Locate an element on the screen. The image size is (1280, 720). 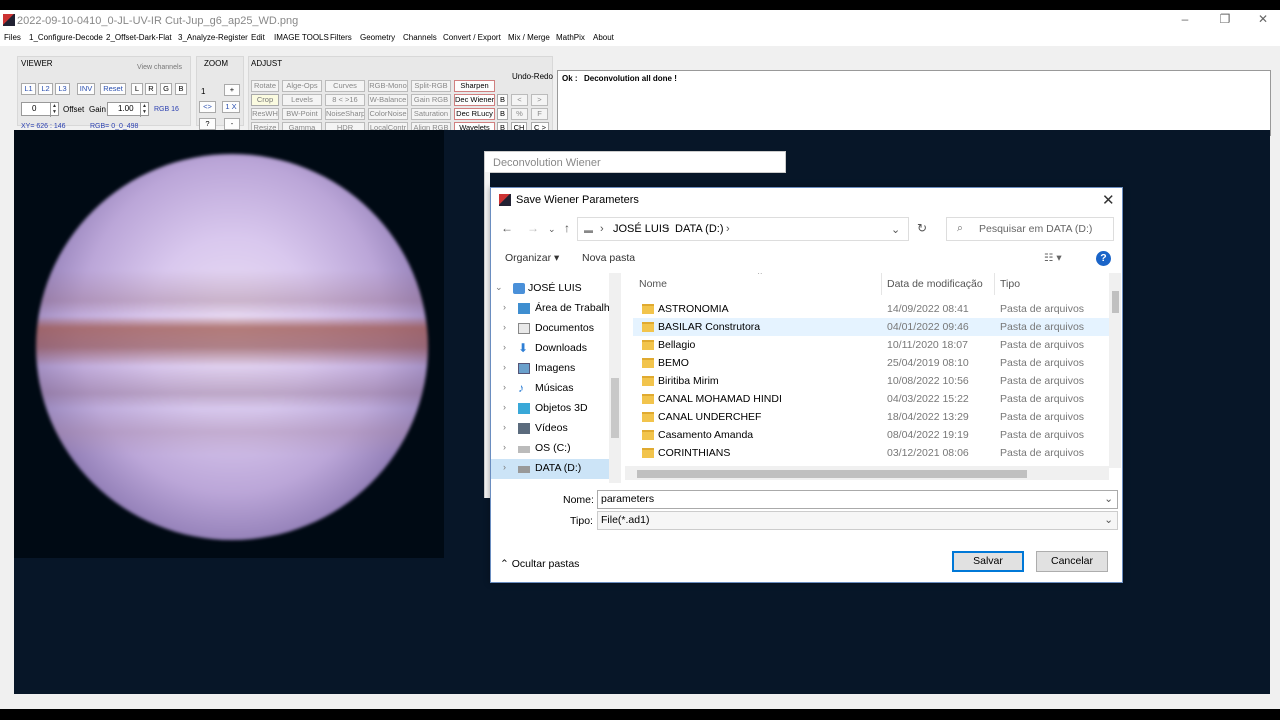
forward-arrow-icon: → is located at coordinates (533, 228).